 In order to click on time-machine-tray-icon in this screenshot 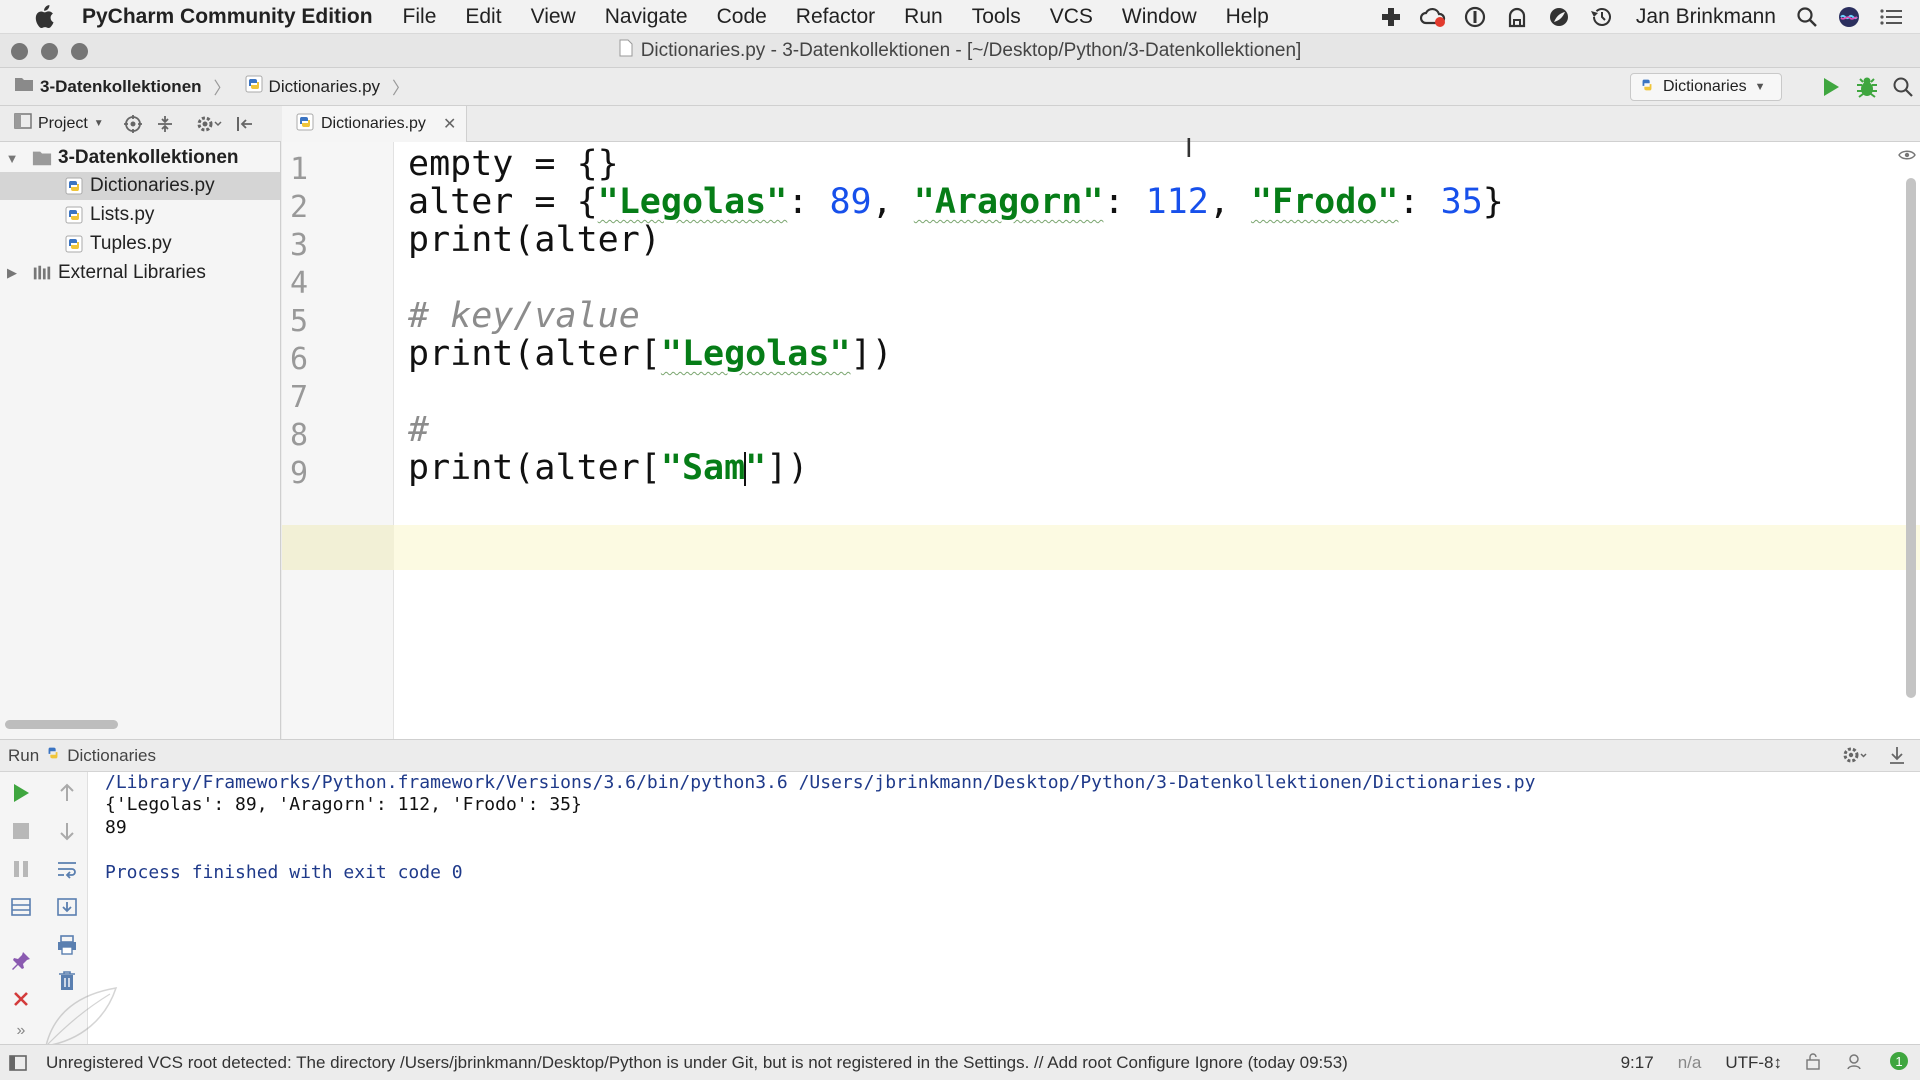, I will do `click(1601, 17)`.